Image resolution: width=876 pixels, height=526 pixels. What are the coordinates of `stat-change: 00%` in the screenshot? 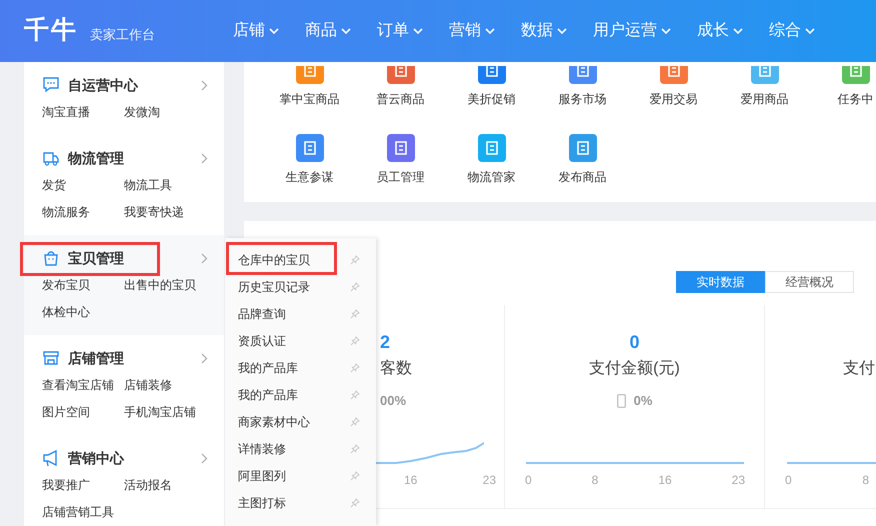 It's located at (393, 401).